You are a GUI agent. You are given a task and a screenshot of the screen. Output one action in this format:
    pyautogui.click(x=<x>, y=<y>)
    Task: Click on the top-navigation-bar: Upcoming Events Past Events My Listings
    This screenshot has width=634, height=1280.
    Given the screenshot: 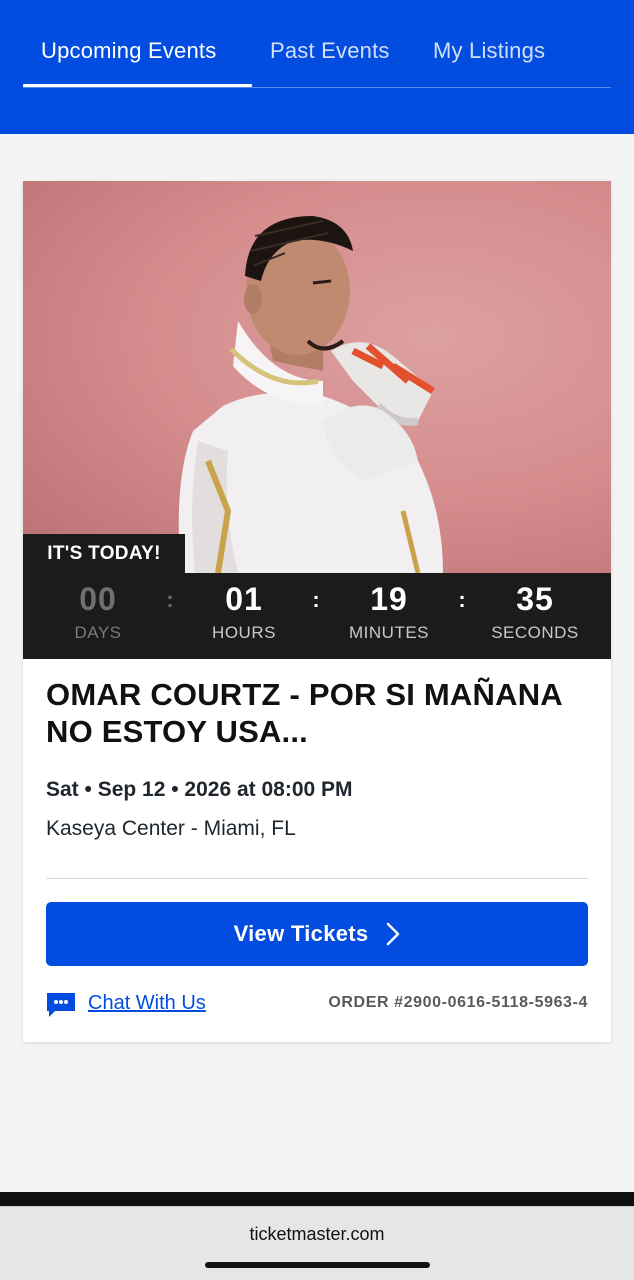 What is the action you would take?
    pyautogui.click(x=317, y=67)
    